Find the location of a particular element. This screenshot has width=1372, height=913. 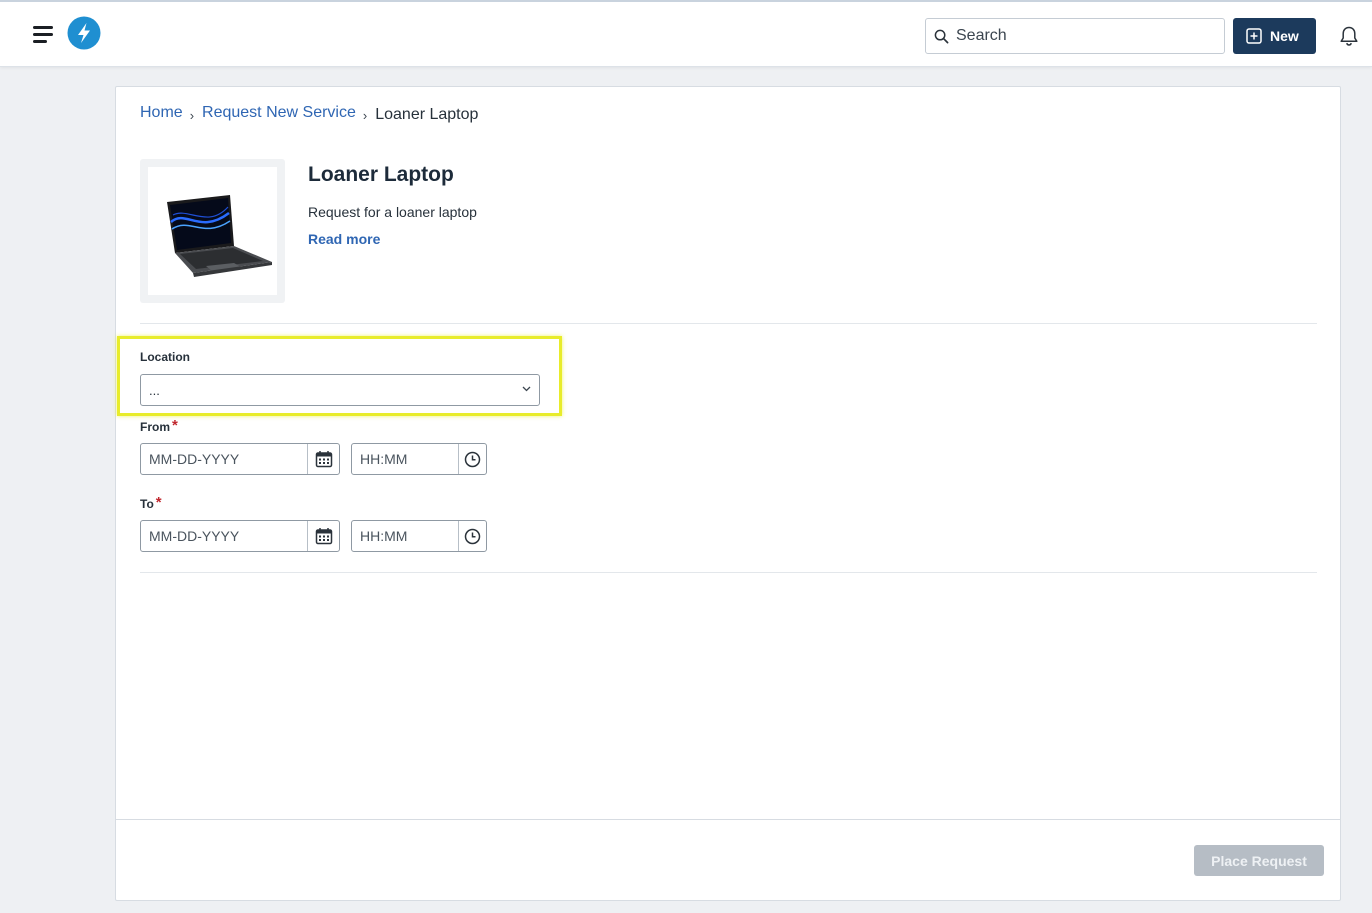

from-calendar-button is located at coordinates (323, 459).